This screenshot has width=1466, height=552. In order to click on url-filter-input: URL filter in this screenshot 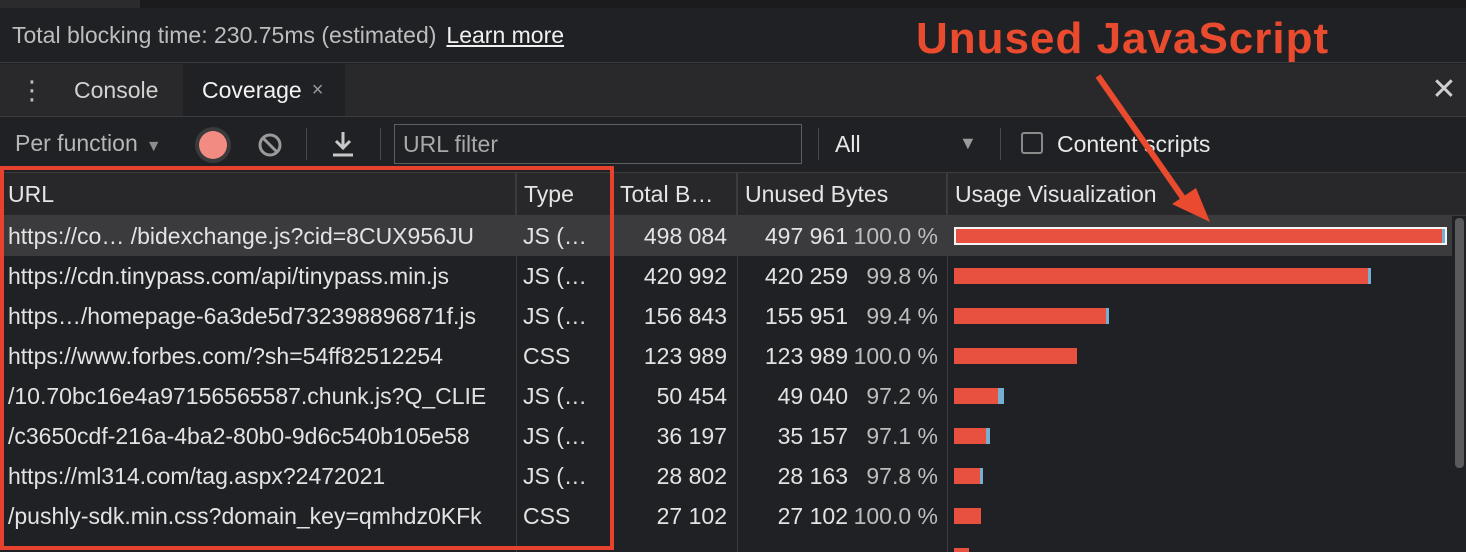, I will do `click(598, 144)`.